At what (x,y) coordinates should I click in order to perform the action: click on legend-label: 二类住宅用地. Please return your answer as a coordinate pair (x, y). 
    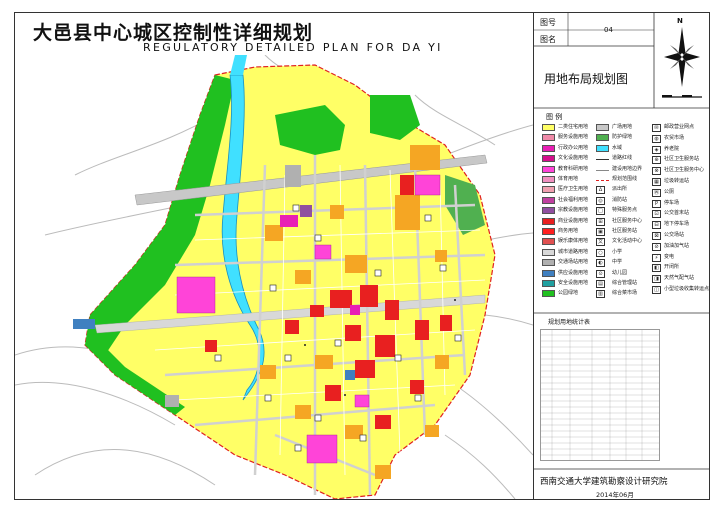
    Looking at the image, I should click on (573, 127).